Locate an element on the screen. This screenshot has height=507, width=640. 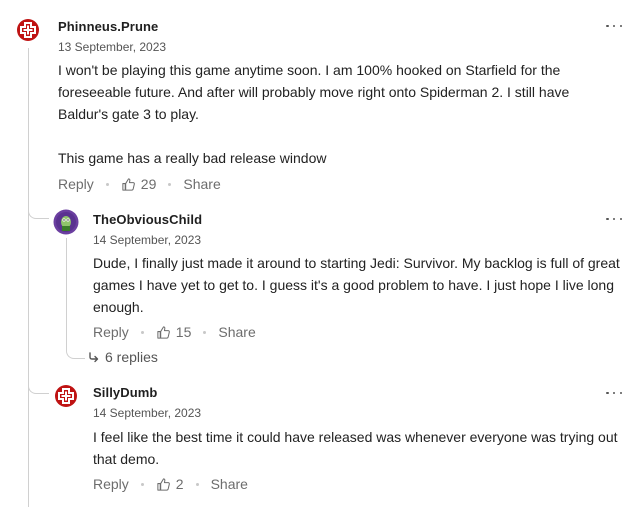
like-count: 29 is located at coordinates (148, 184).